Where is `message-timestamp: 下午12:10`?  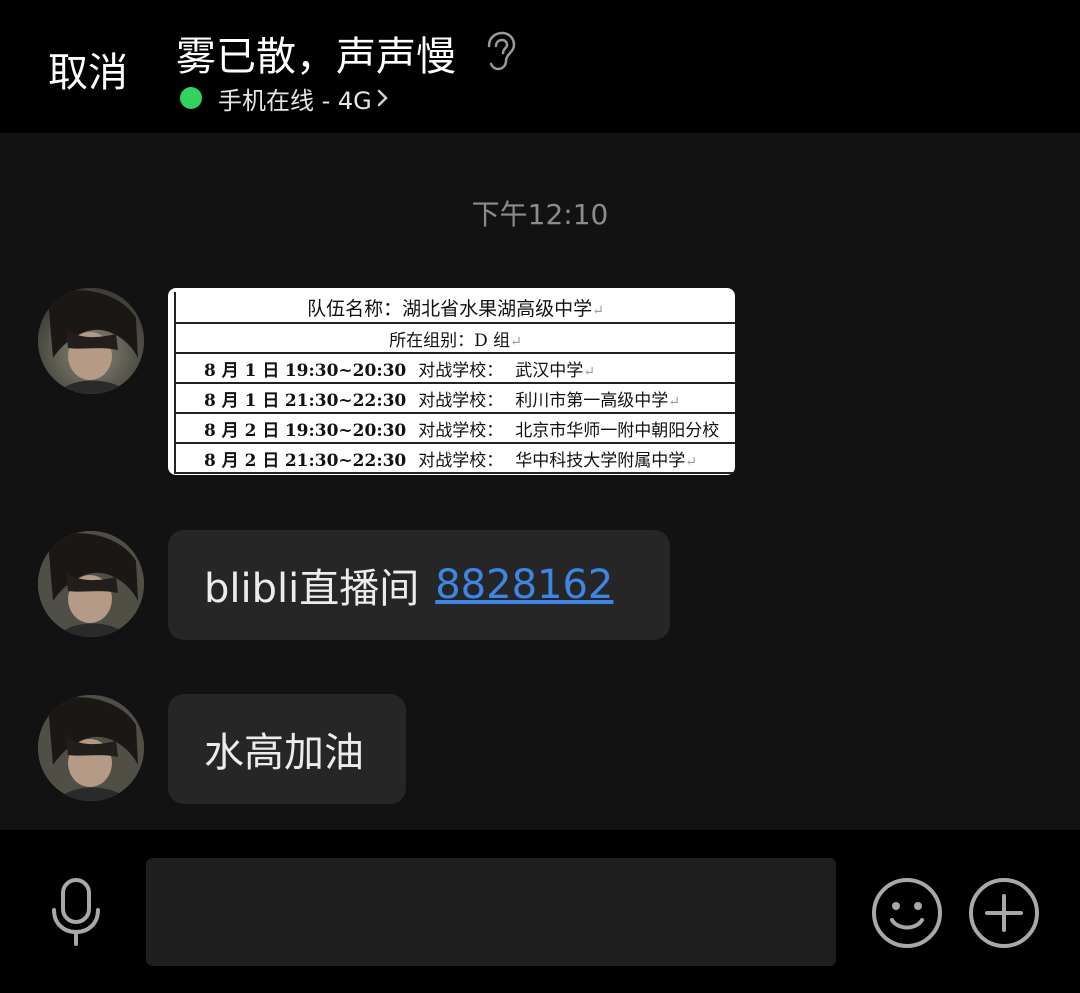 message-timestamp: 下午12:10 is located at coordinates (540, 214).